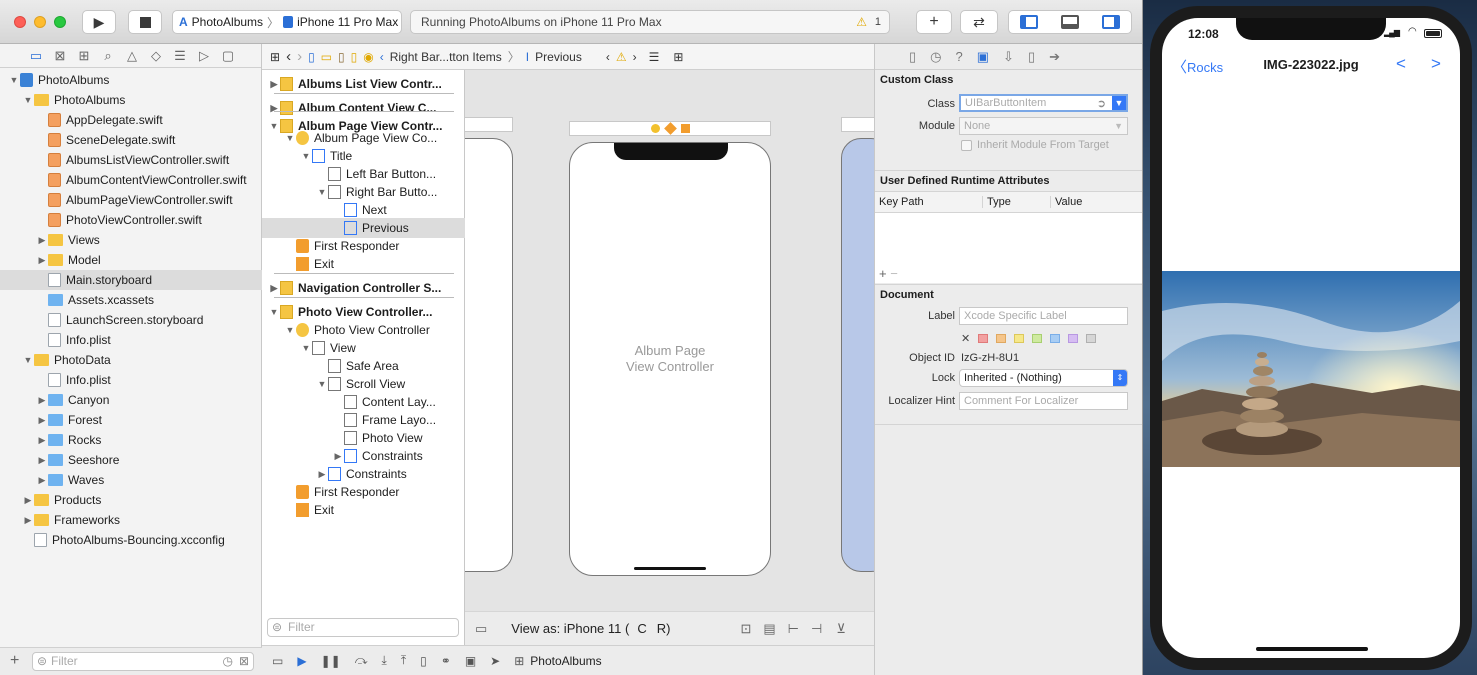  Describe the element at coordinates (131, 520) in the screenshot. I see `navigator-item-frameworks: ▶ Frameworks` at that location.